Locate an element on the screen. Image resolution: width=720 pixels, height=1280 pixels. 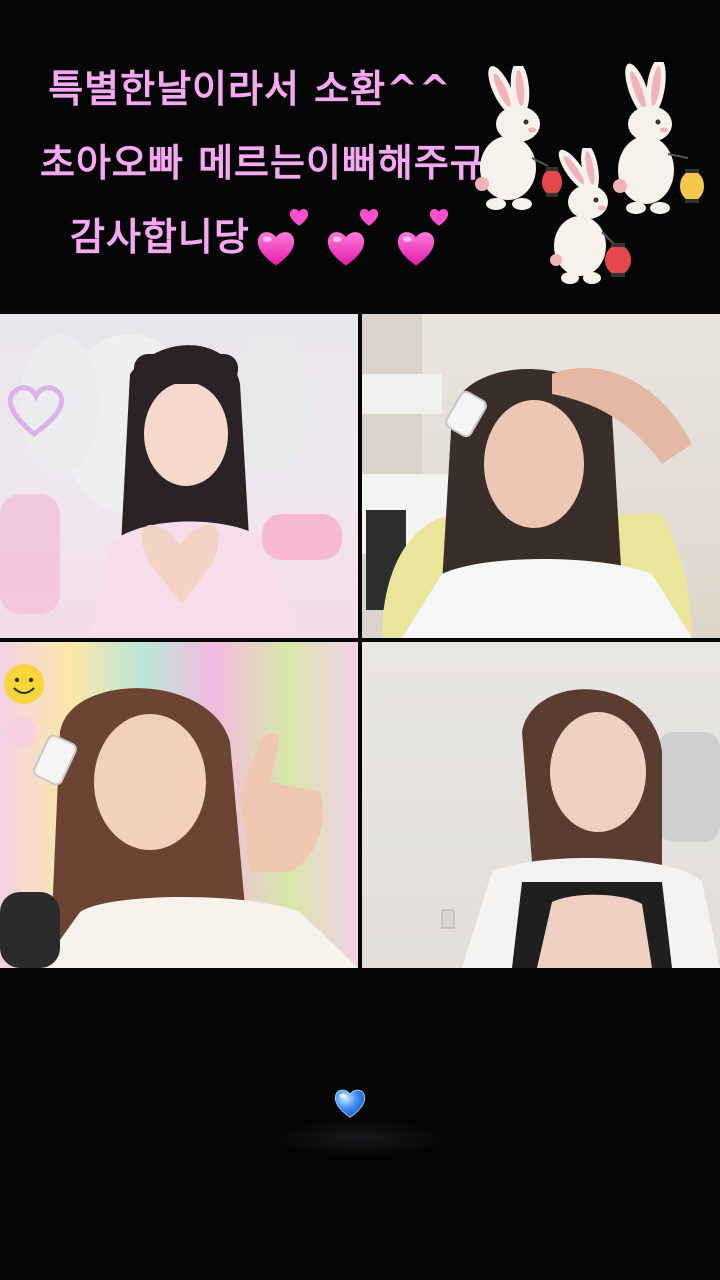
caption-line-3: 감사합니당 is located at coordinates (250, 237).